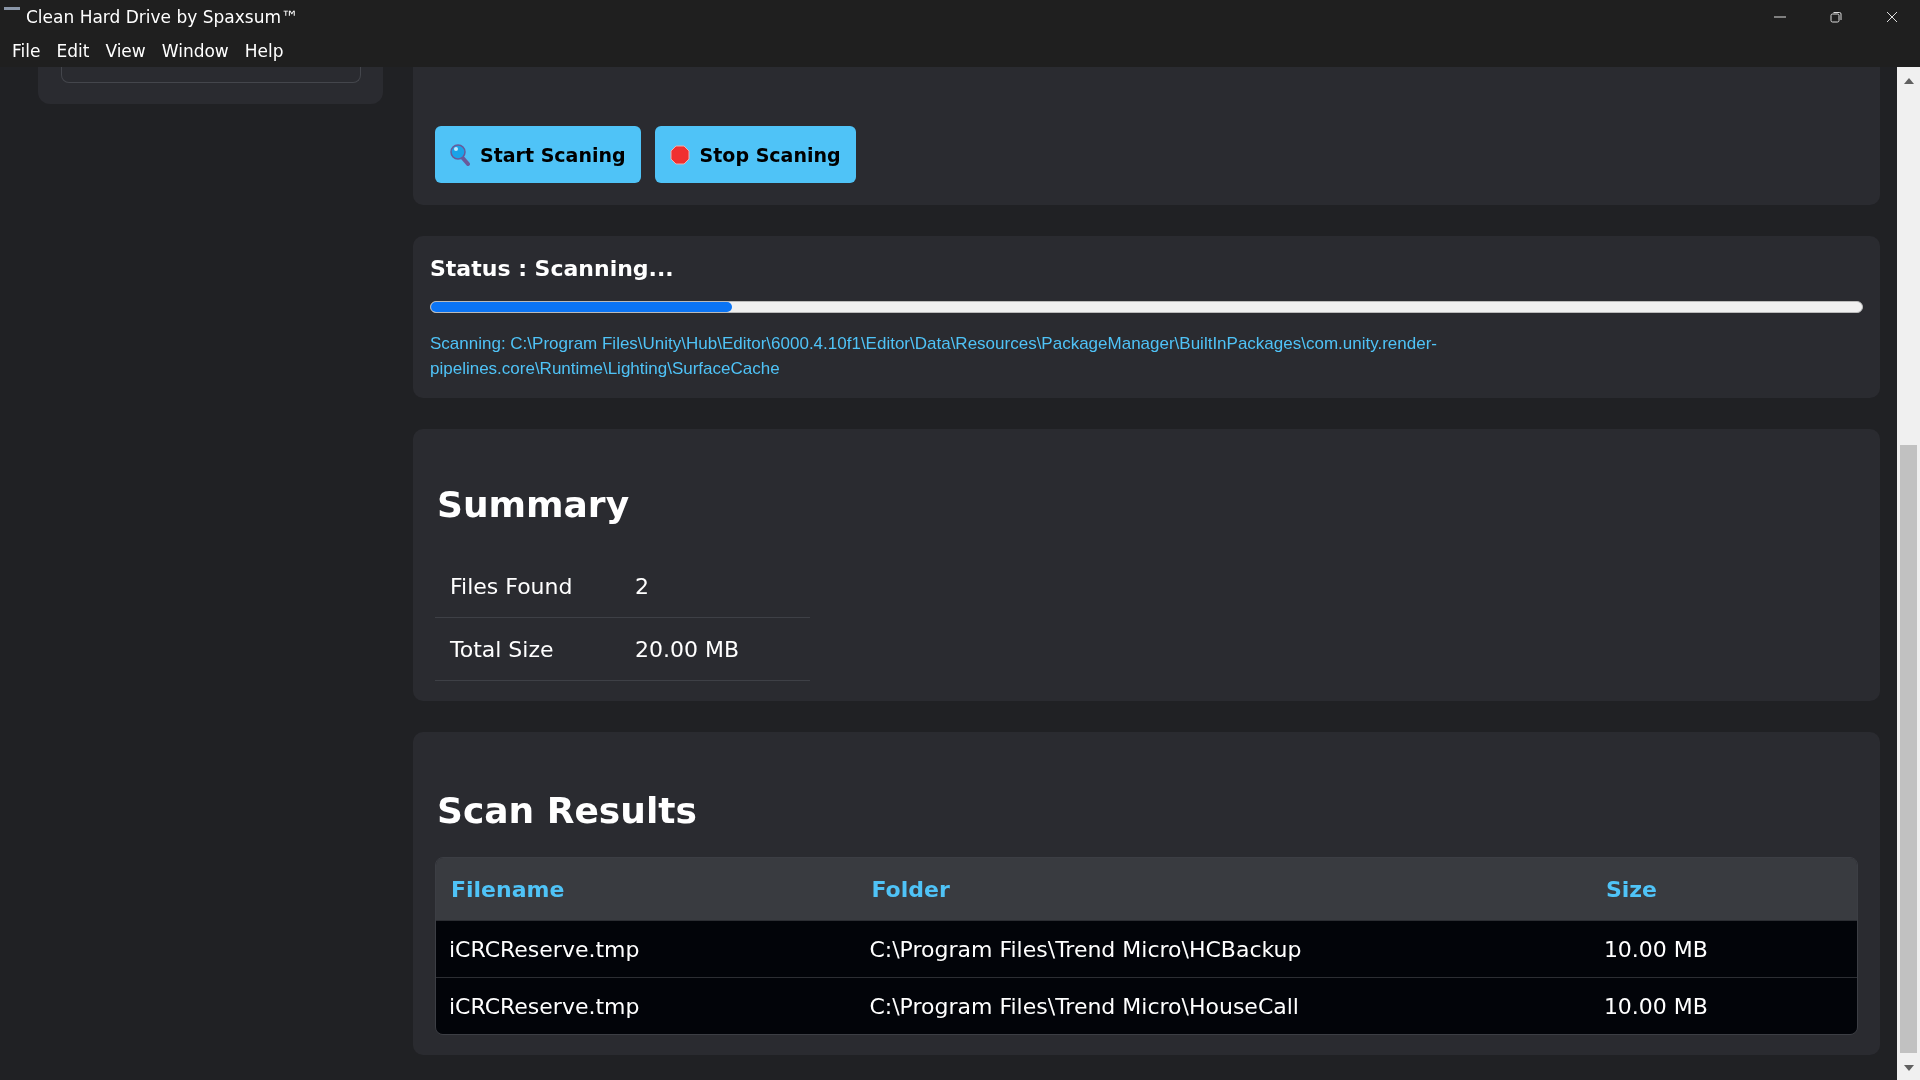 The image size is (1920, 1080). What do you see at coordinates (125, 50) in the screenshot?
I see `menu-item: View` at bounding box center [125, 50].